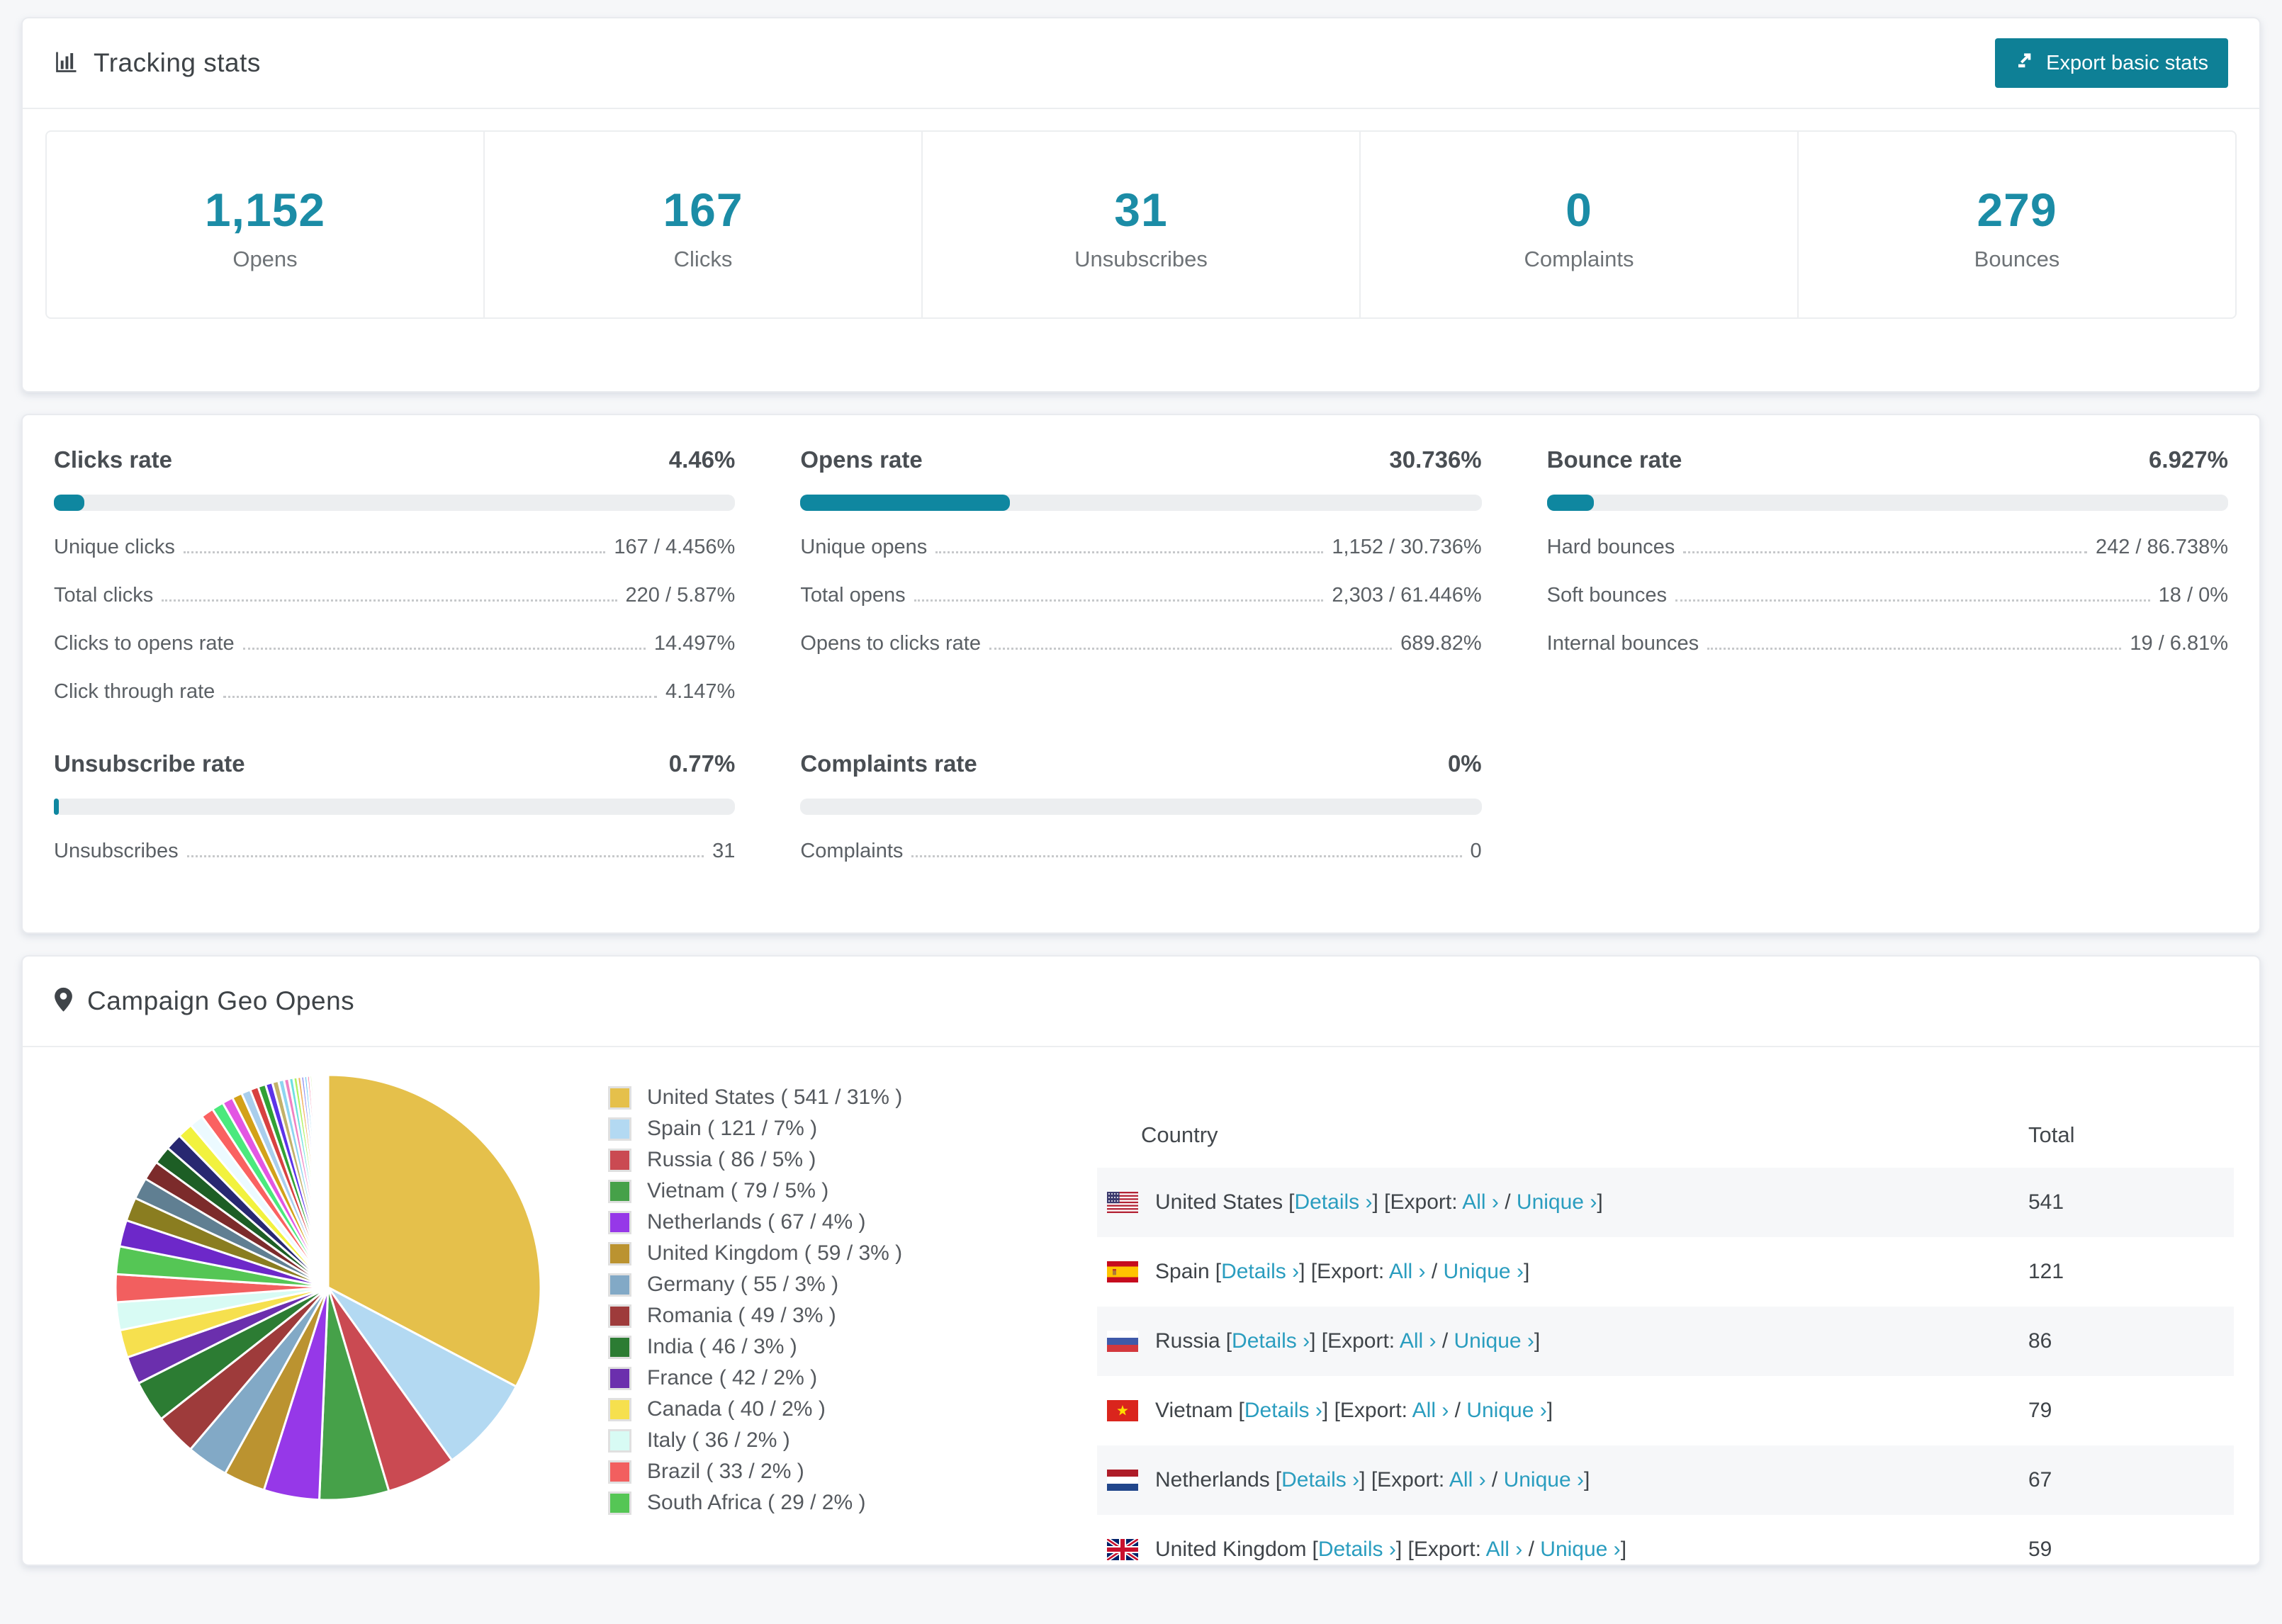  I want to click on rate-value: 6.927%, so click(2189, 460).